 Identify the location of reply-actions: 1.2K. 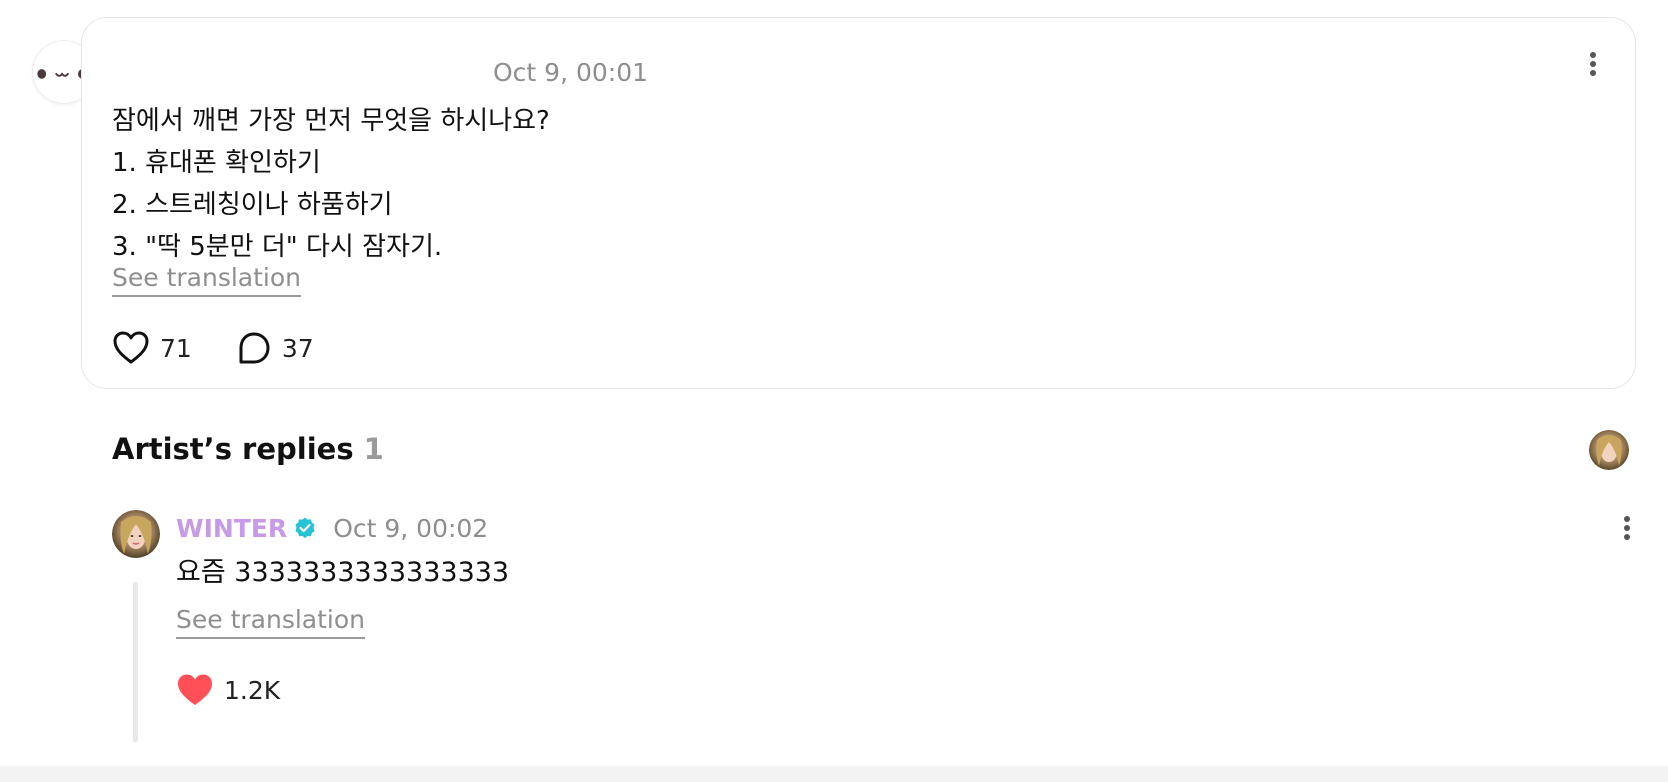
(228, 690).